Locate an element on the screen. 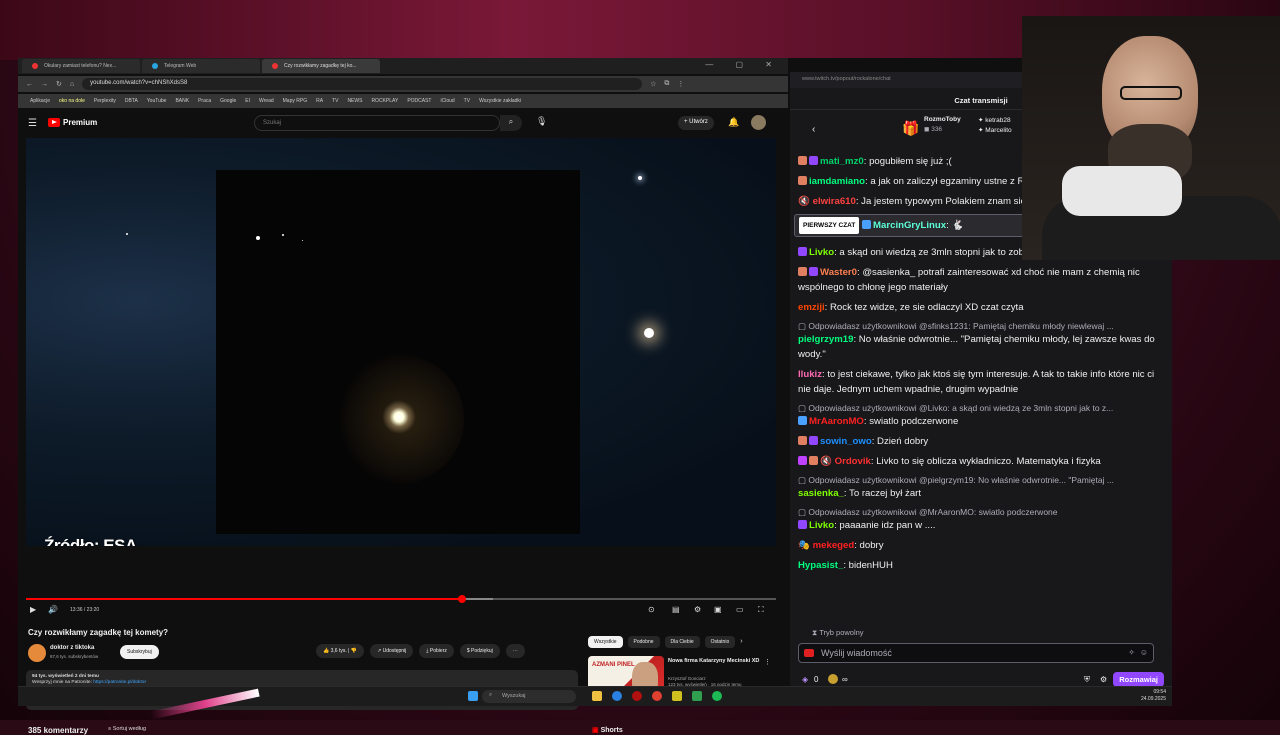 The height and width of the screenshot is (735, 1280). chat-send-button: Rozmawiaj is located at coordinates (1138, 679).